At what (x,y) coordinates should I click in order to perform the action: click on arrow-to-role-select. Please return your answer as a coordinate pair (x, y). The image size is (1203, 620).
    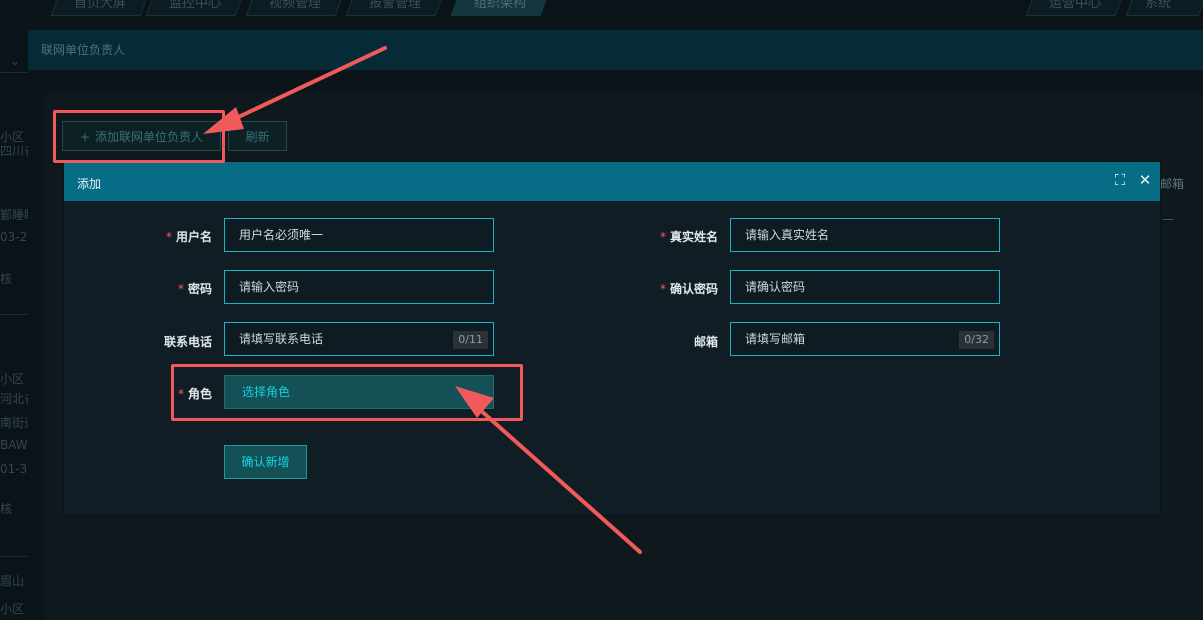
    Looking at the image, I should click on (548, 470).